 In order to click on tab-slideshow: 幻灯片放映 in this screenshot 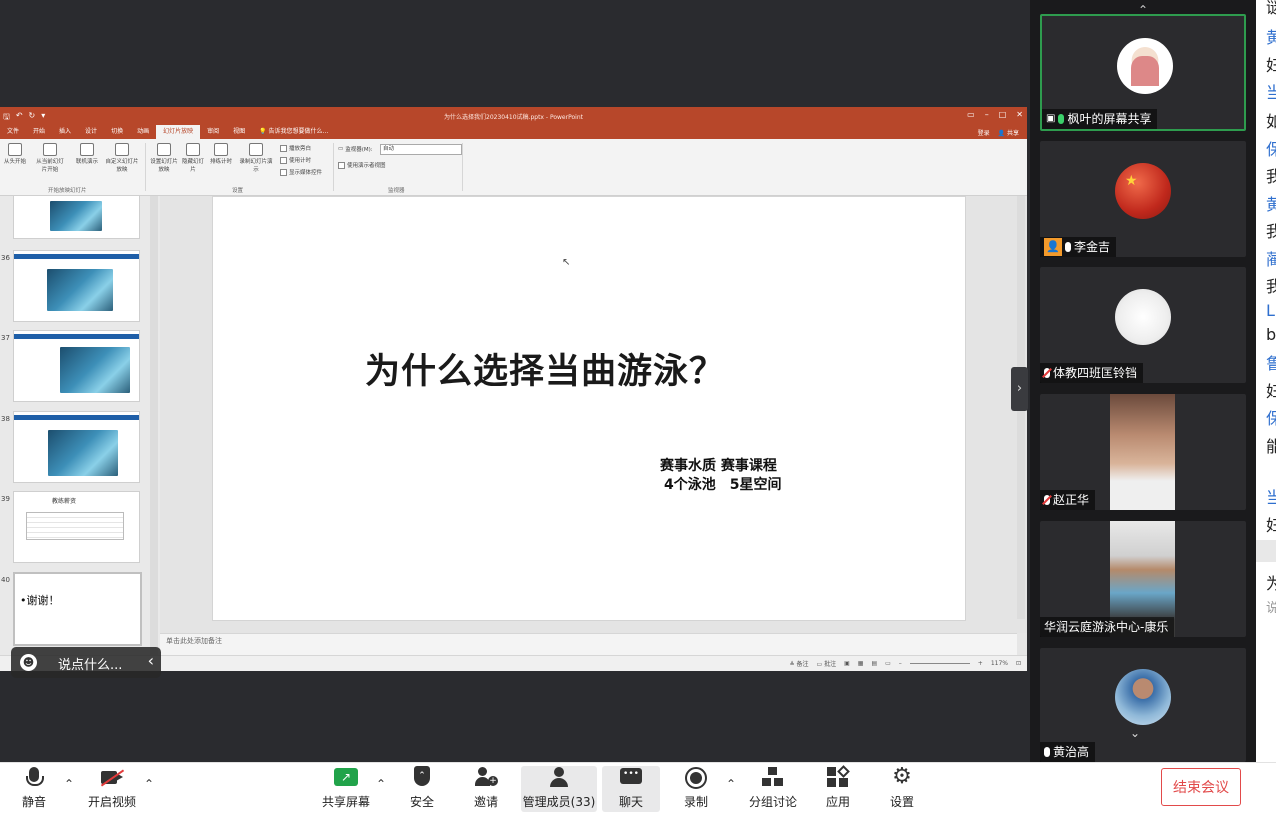, I will do `click(178, 132)`.